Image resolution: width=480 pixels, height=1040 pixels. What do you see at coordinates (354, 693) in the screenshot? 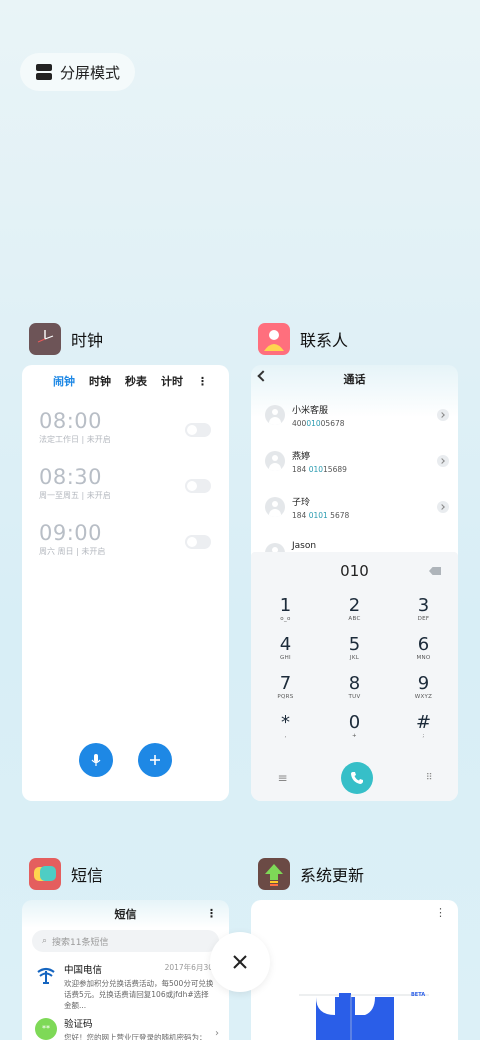
I see `dial-key-8: 8 TUV` at bounding box center [354, 693].